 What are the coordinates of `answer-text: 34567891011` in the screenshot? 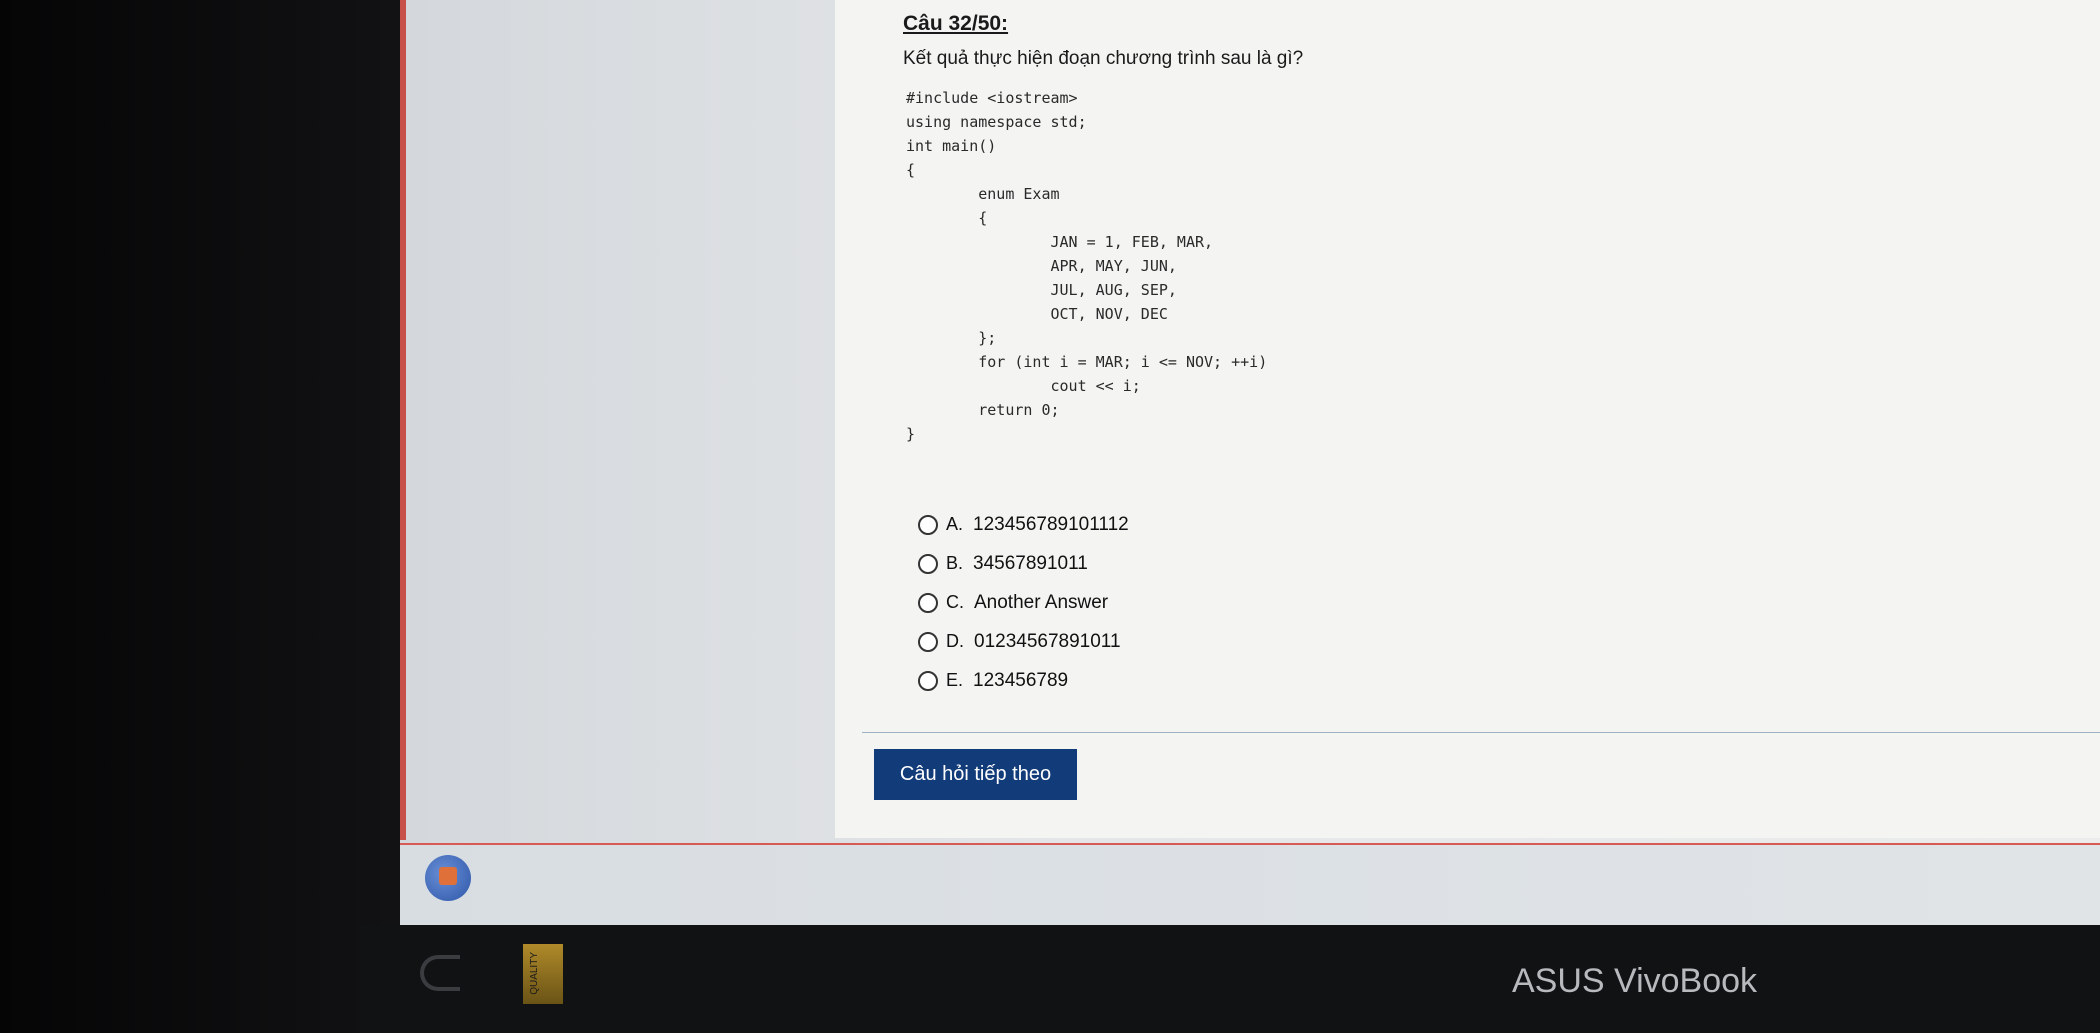 It's located at (1030, 563).